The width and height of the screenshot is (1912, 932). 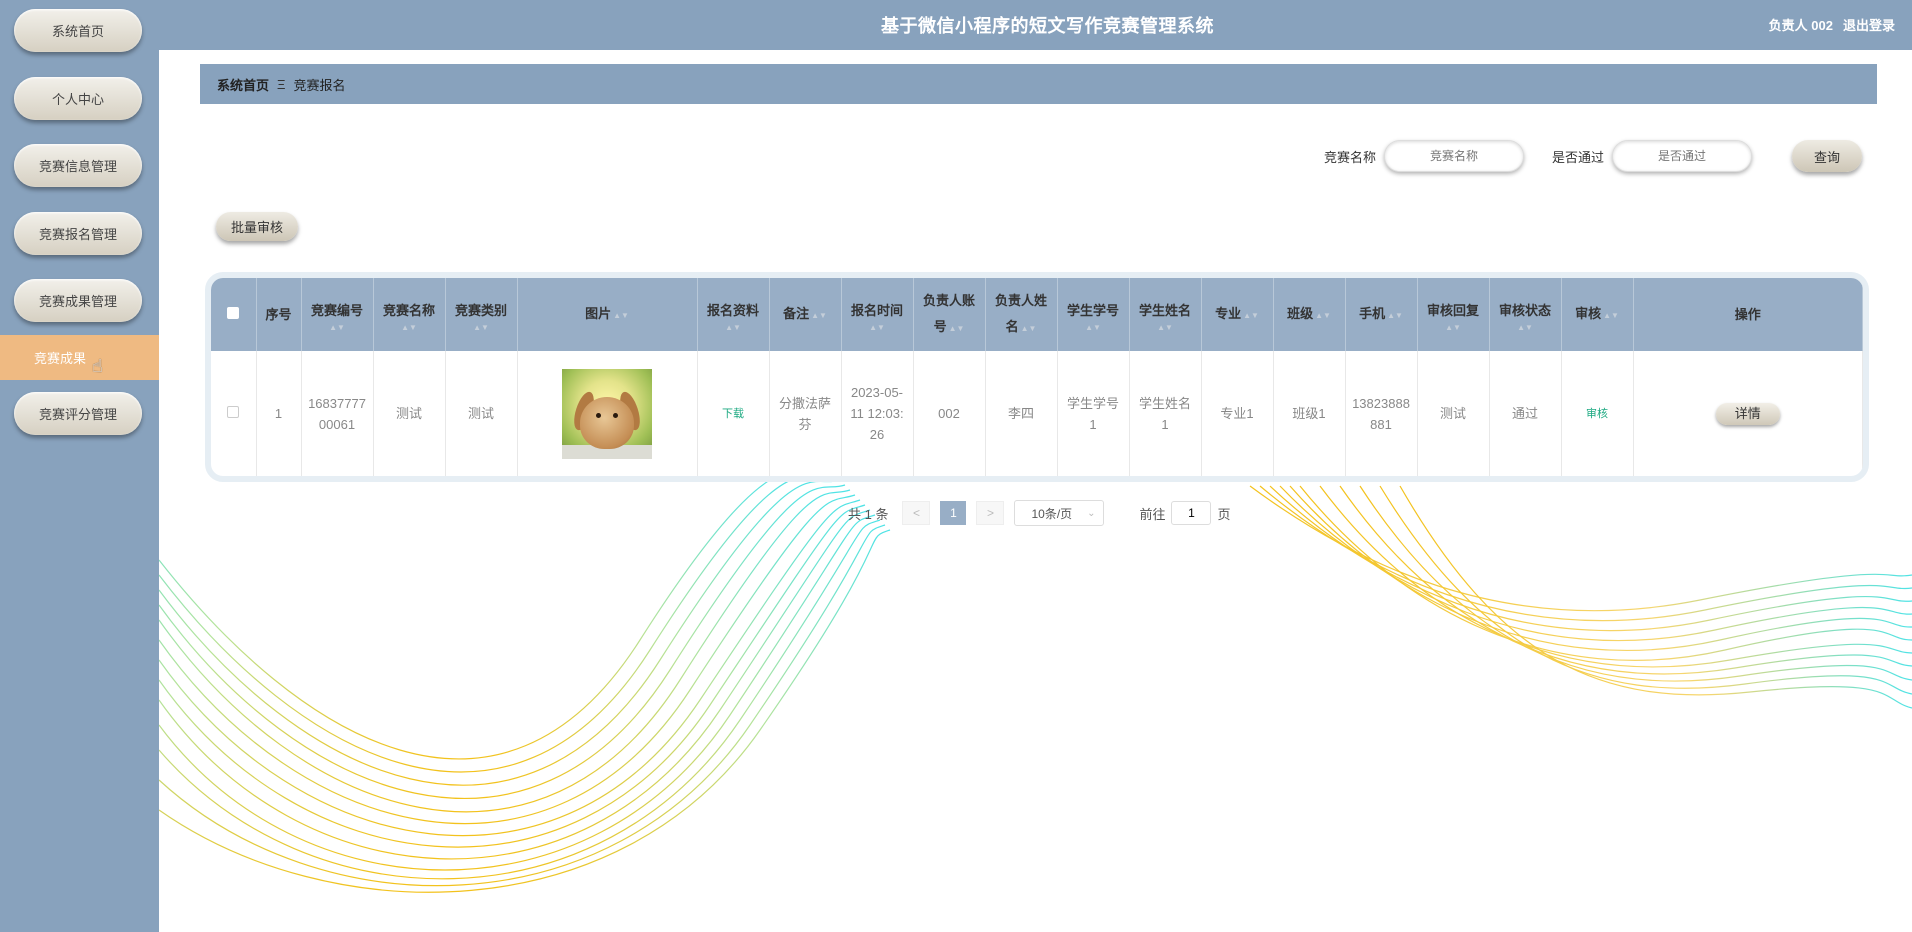 I want to click on cell-class: 班级1, so click(x=1309, y=413).